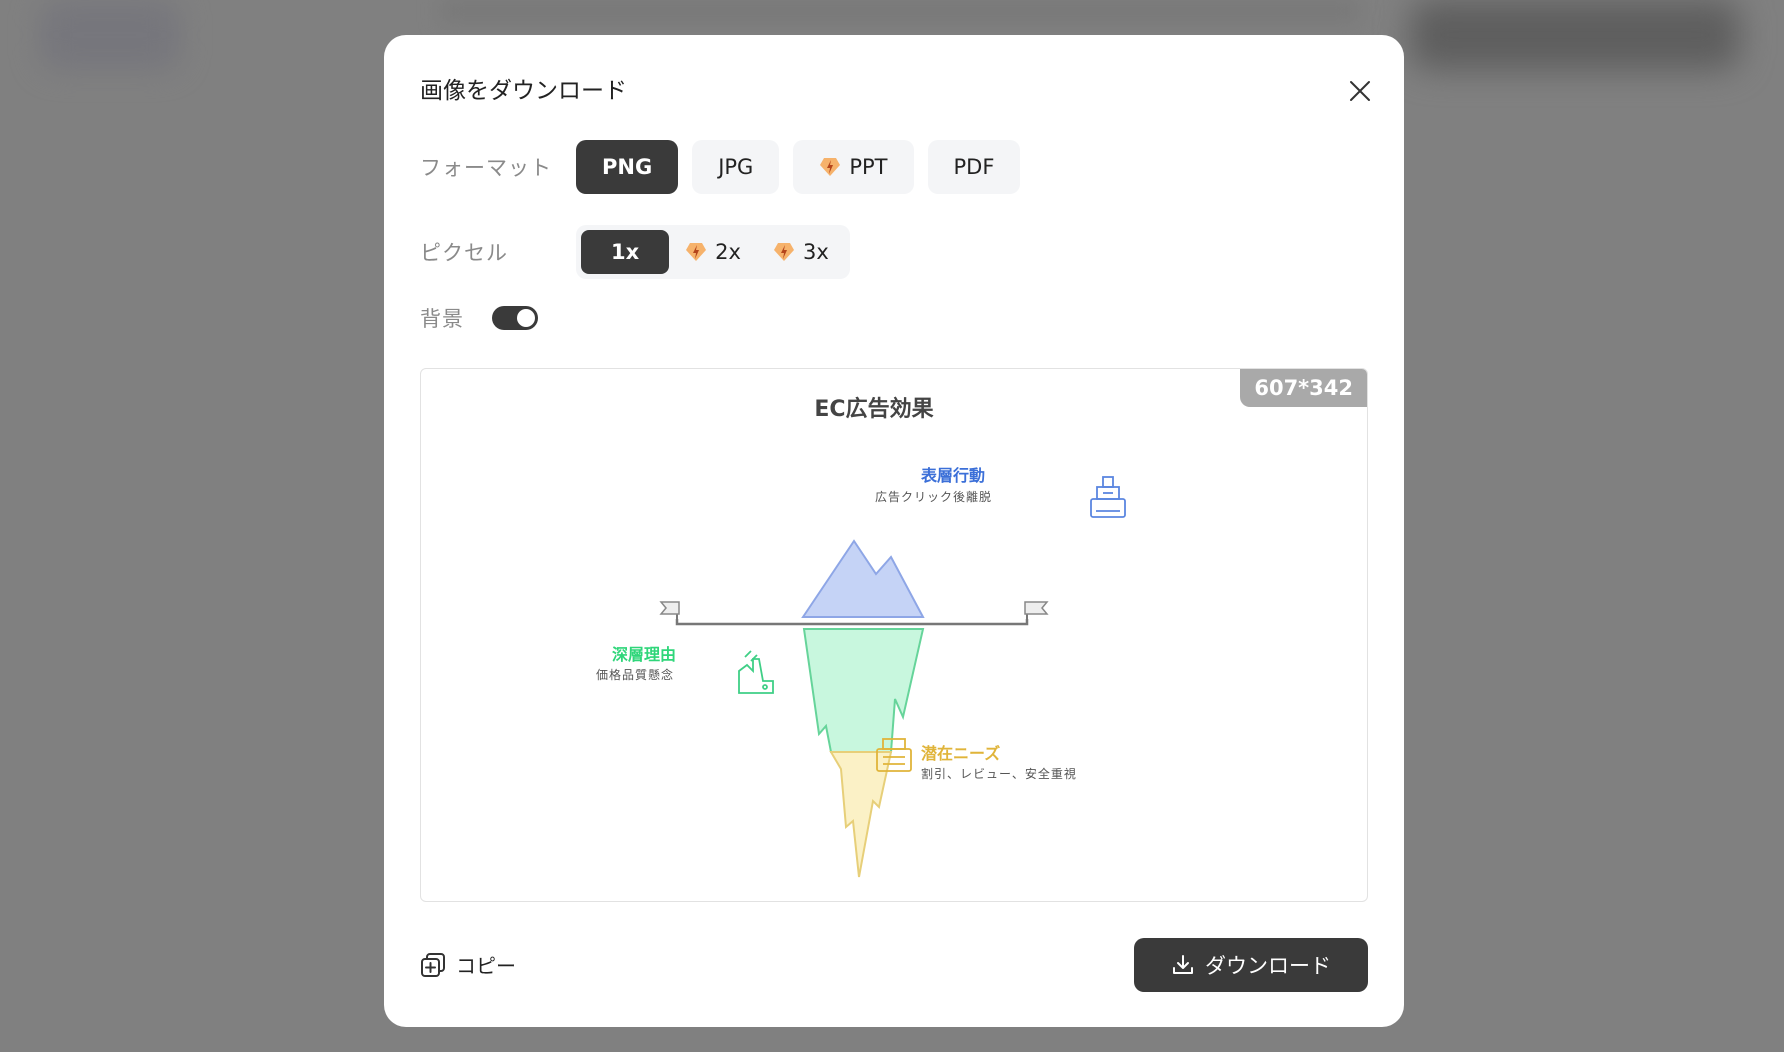  I want to click on background-row: 背景, so click(479, 318).